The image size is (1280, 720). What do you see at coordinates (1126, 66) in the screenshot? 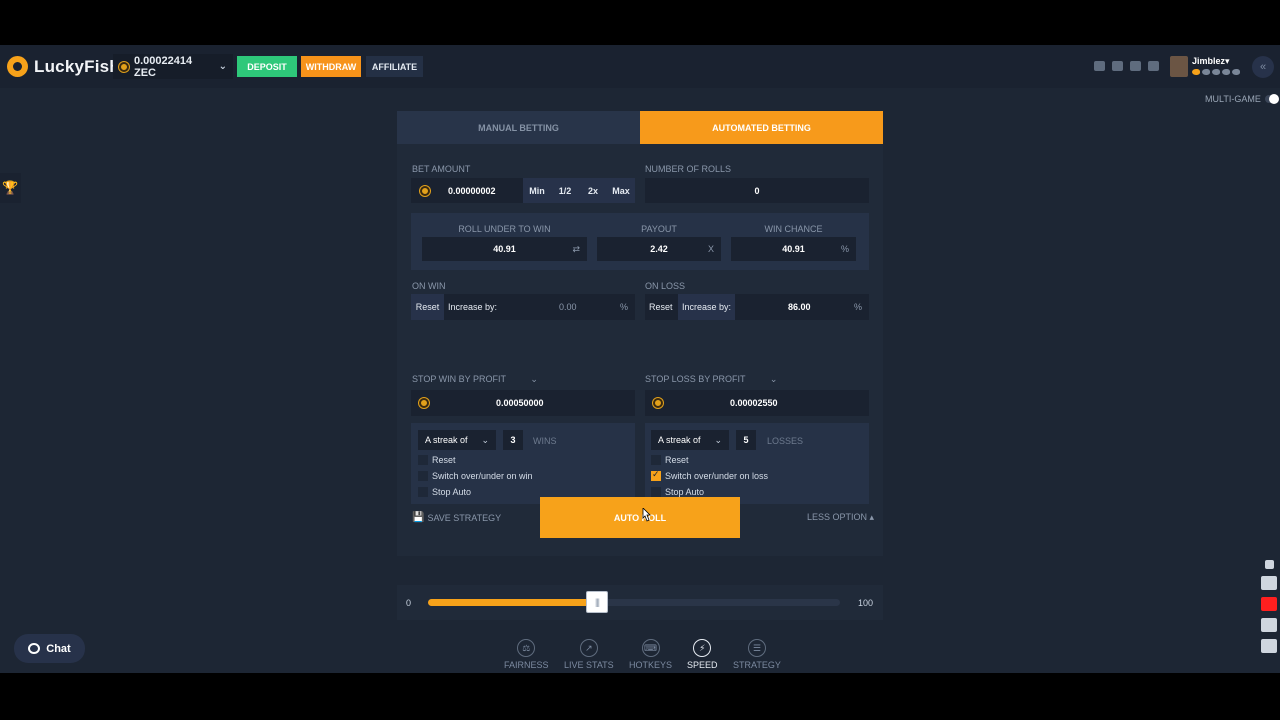
I see `header-icons` at bounding box center [1126, 66].